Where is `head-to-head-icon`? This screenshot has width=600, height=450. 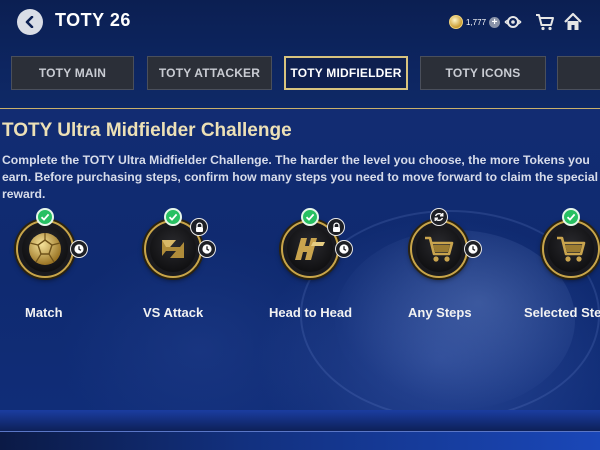 head-to-head-icon is located at coordinates (310, 249).